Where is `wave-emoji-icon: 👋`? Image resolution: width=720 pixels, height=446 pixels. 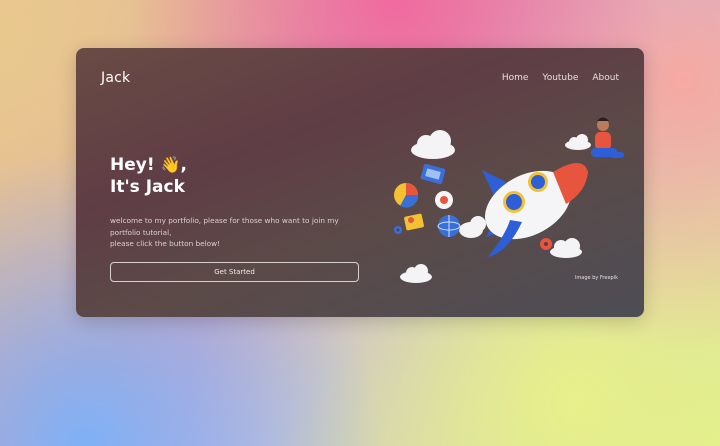 wave-emoji-icon: 👋 is located at coordinates (170, 164).